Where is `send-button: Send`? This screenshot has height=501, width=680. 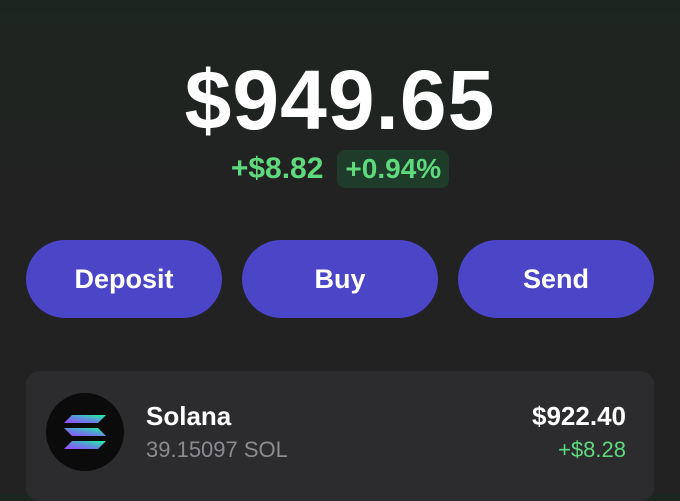
send-button: Send is located at coordinates (556, 279).